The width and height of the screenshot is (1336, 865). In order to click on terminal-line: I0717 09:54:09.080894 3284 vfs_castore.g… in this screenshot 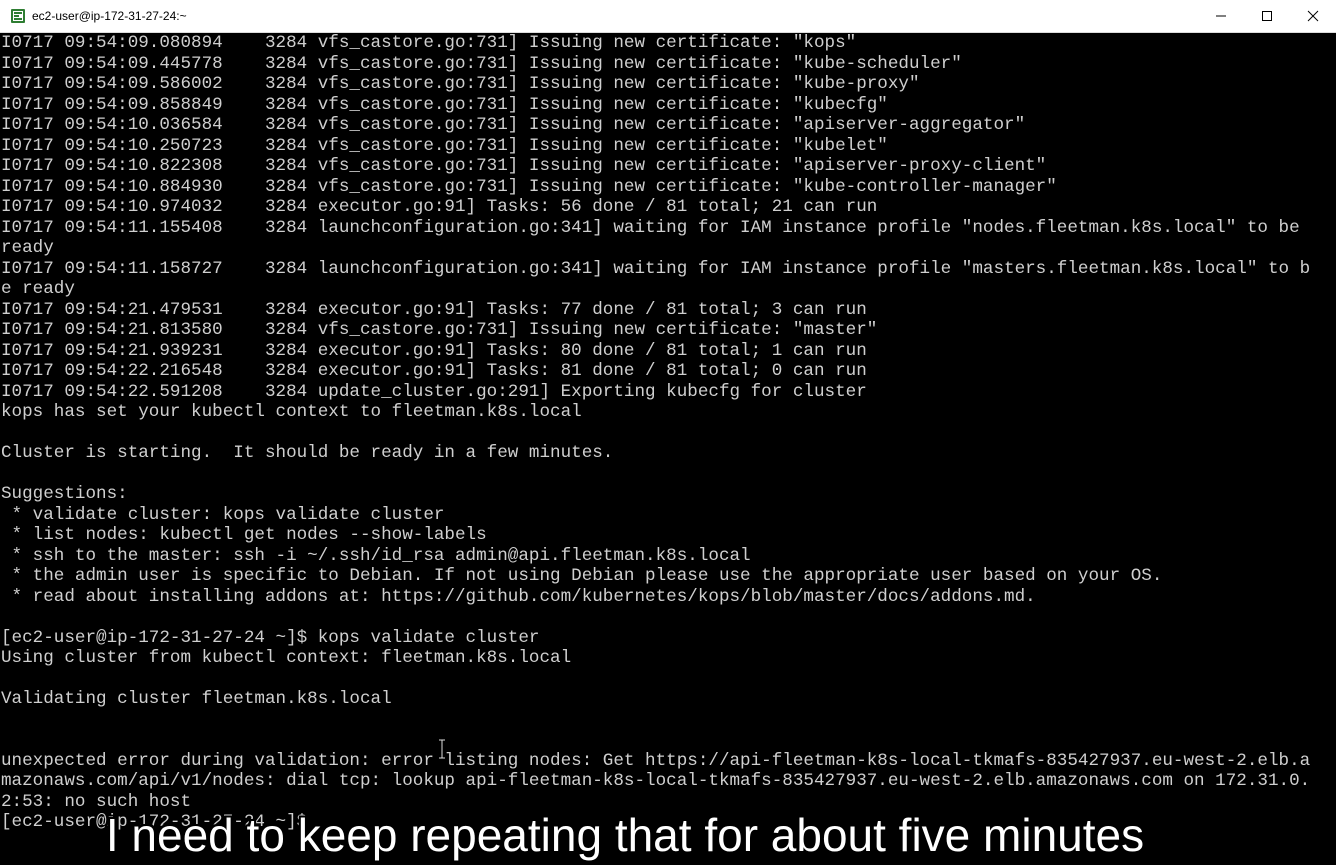, I will do `click(429, 43)`.